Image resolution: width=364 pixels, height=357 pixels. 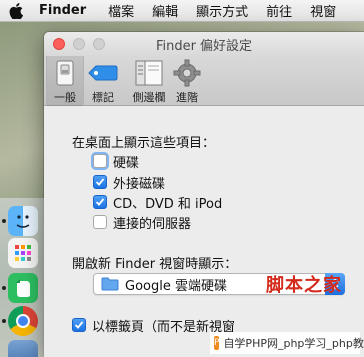 I want to click on watermark-logo: 脚本之家, so click(x=304, y=285).